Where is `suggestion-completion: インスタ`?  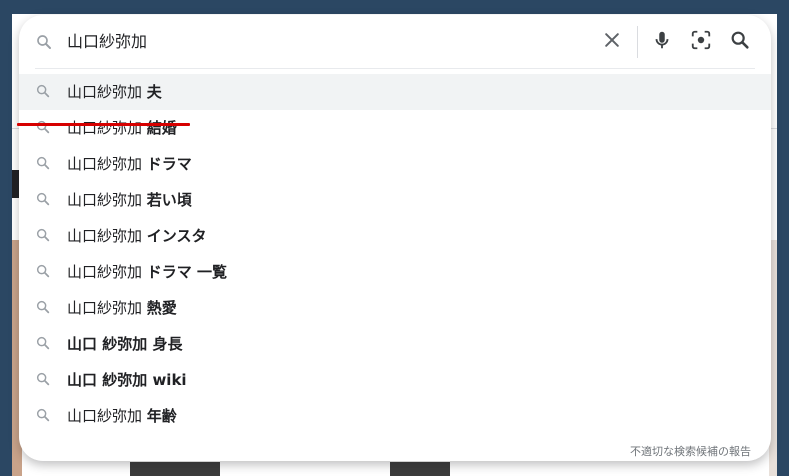 suggestion-completion: インスタ is located at coordinates (176, 236).